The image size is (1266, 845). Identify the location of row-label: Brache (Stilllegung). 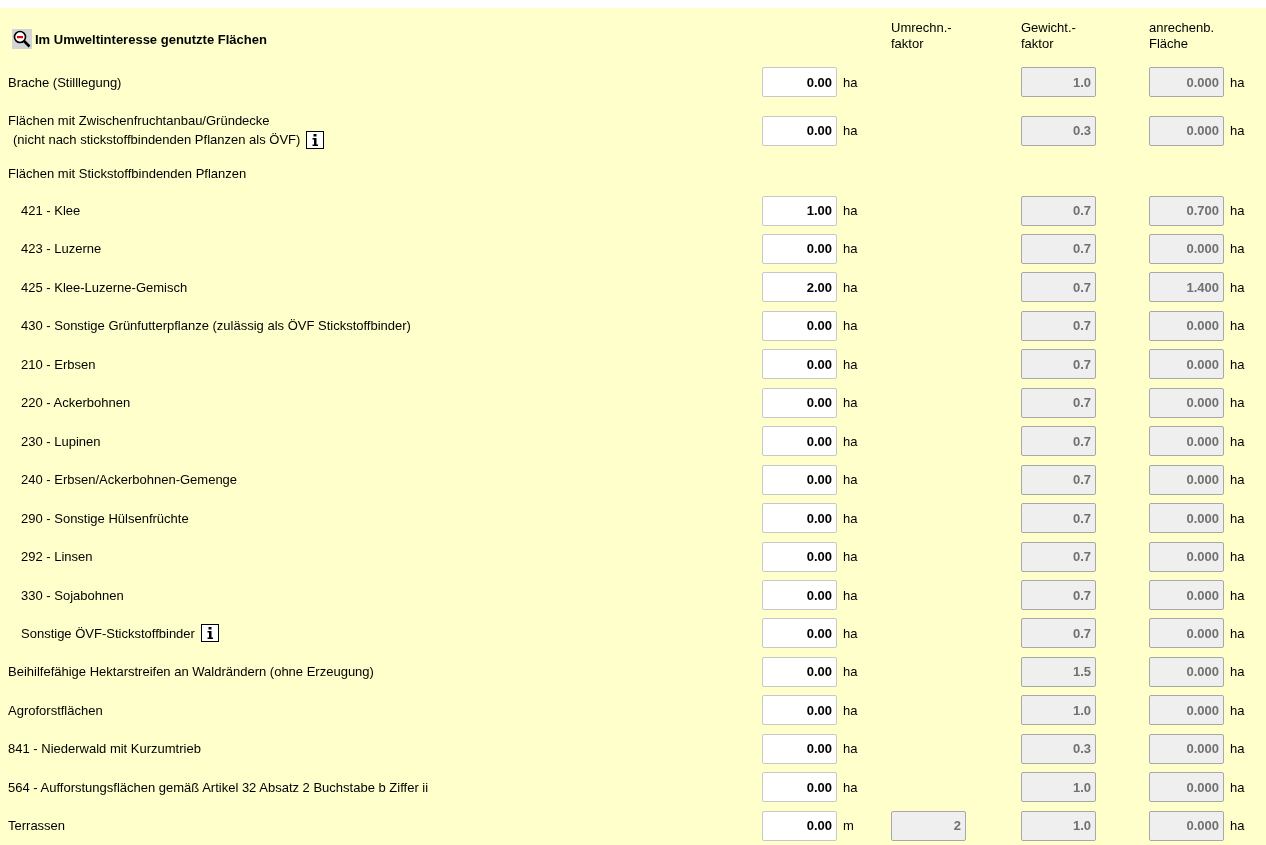
(65, 82).